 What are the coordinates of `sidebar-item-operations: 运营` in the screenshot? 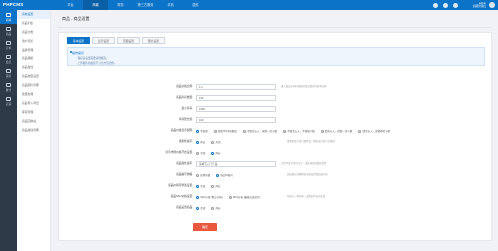 It's located at (8, 73).